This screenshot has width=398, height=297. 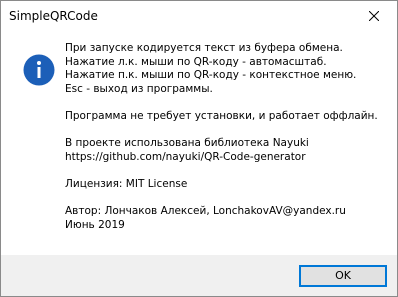 What do you see at coordinates (343, 276) in the screenshot?
I see `ok-button: OK` at bounding box center [343, 276].